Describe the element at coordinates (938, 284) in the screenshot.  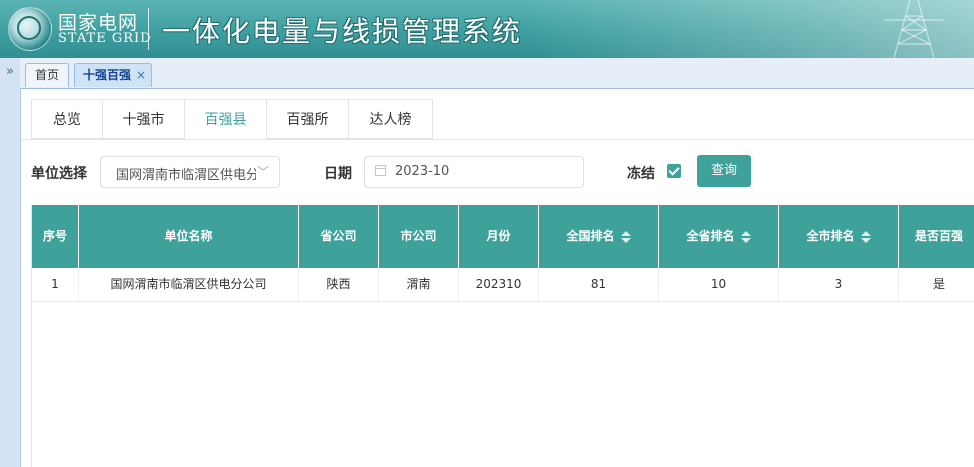
I see `cell-top-hundred: 是` at that location.